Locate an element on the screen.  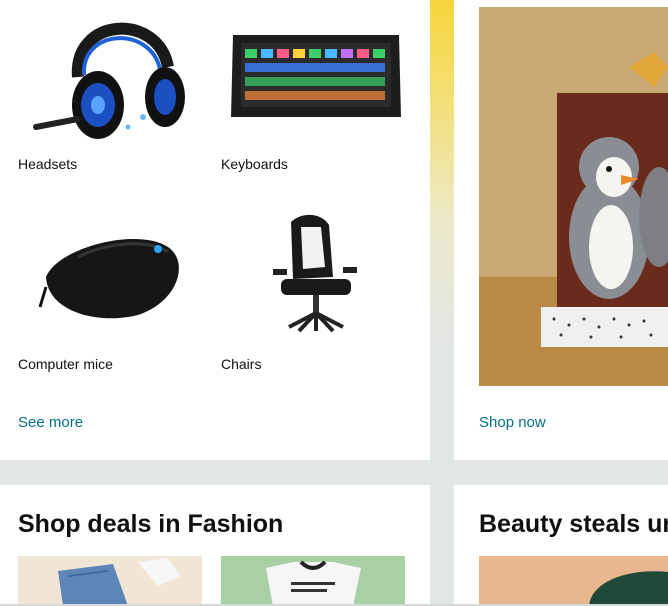
tile-label: Chairs is located at coordinates (241, 364).